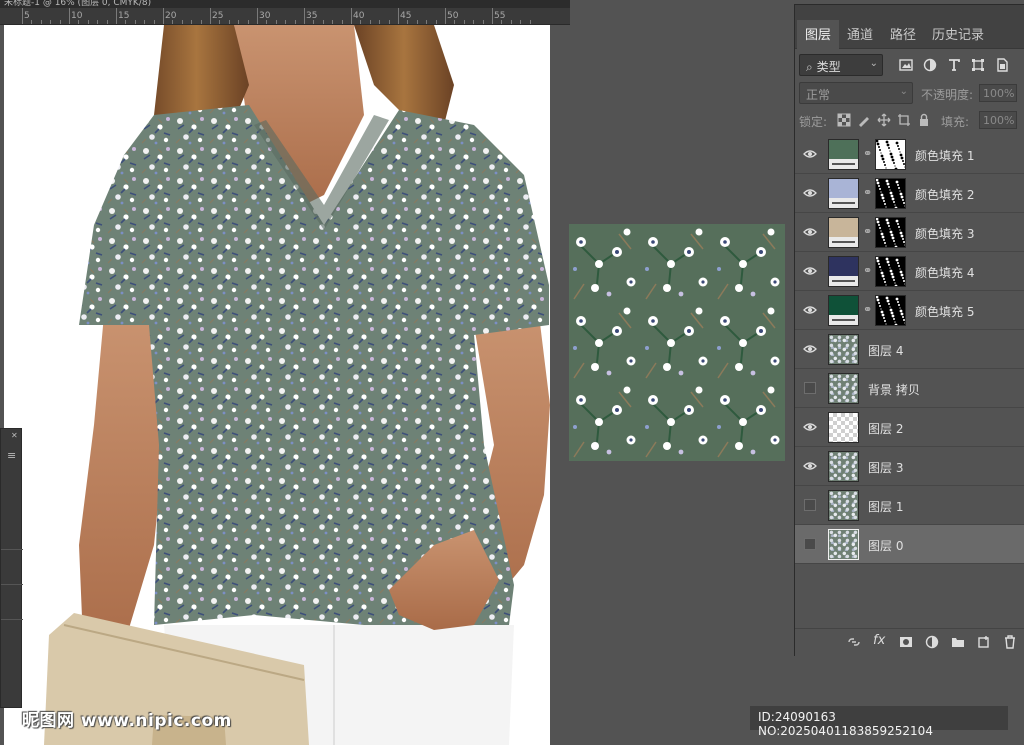 The height and width of the screenshot is (745, 1024). What do you see at coordinates (359, 16) in the screenshot?
I see `ruler-tick-label: 40` at bounding box center [359, 16].